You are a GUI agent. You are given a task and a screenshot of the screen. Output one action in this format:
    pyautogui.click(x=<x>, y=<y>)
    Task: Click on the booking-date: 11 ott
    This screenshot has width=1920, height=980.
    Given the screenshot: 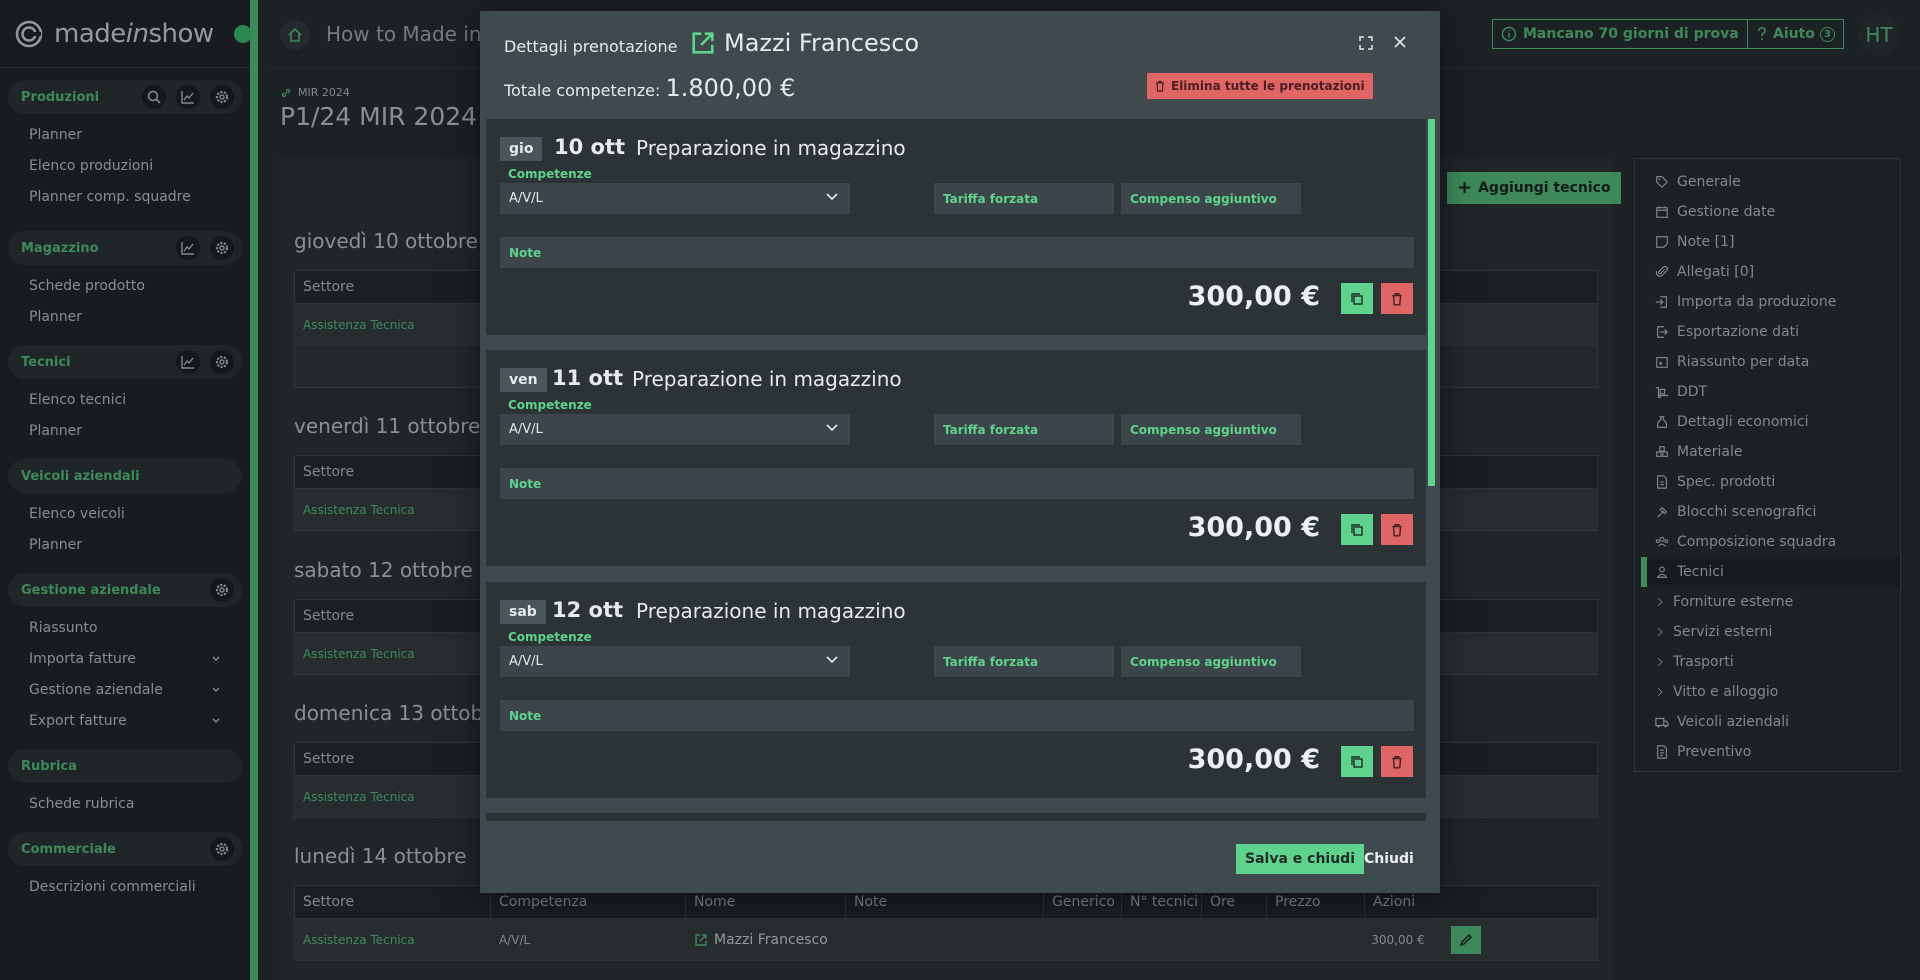 What is the action you would take?
    pyautogui.click(x=588, y=378)
    